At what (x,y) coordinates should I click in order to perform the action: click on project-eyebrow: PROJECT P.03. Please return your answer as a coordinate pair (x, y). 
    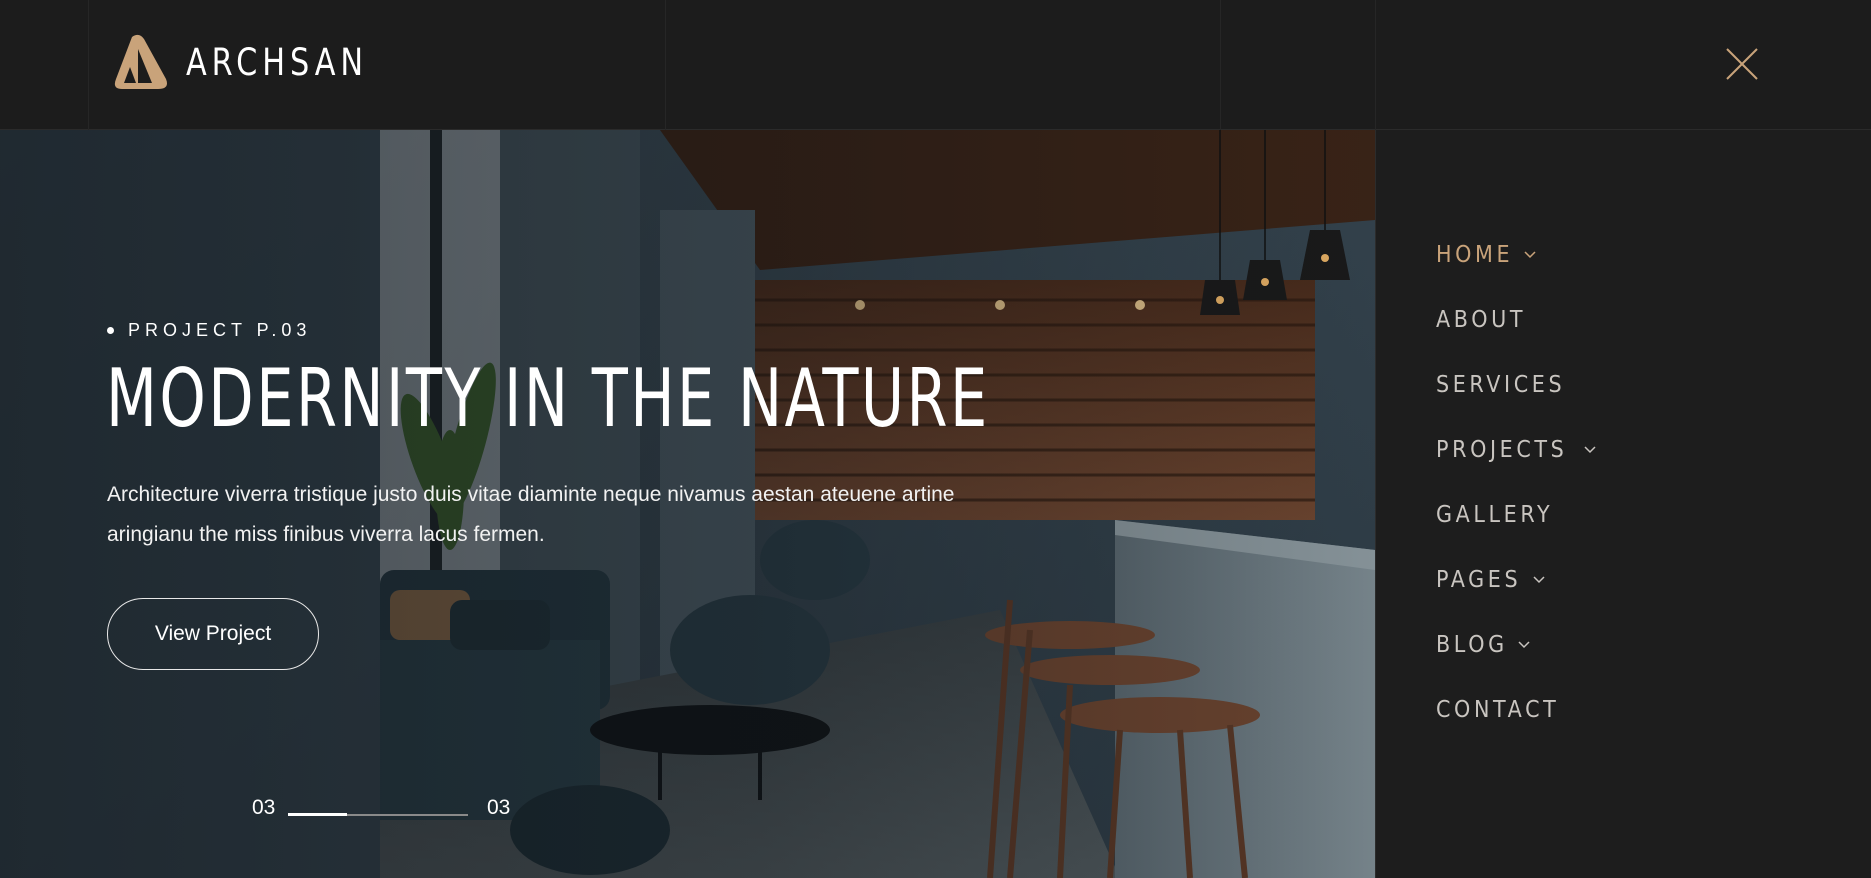
    Looking at the image, I should click on (209, 330).